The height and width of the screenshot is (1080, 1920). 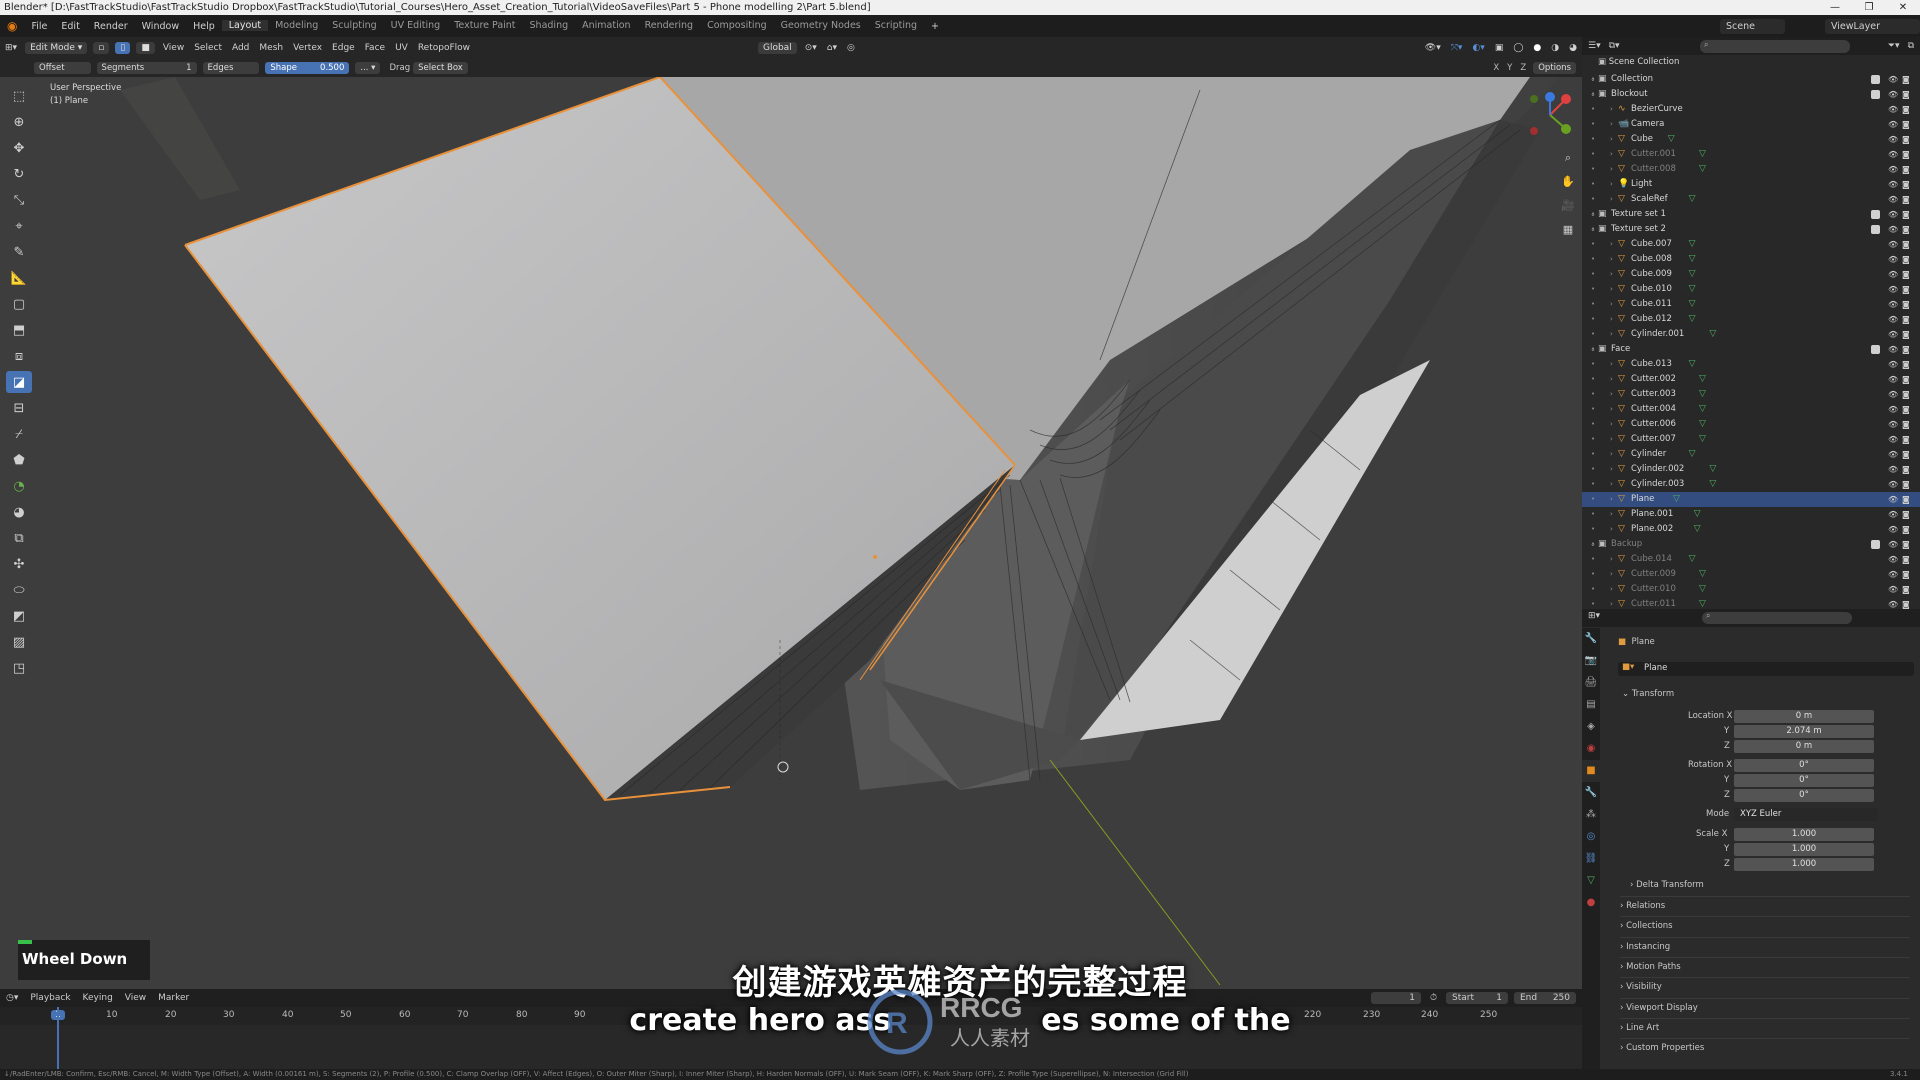 I want to click on knife-tool-icon: ⌿, so click(x=19, y=434).